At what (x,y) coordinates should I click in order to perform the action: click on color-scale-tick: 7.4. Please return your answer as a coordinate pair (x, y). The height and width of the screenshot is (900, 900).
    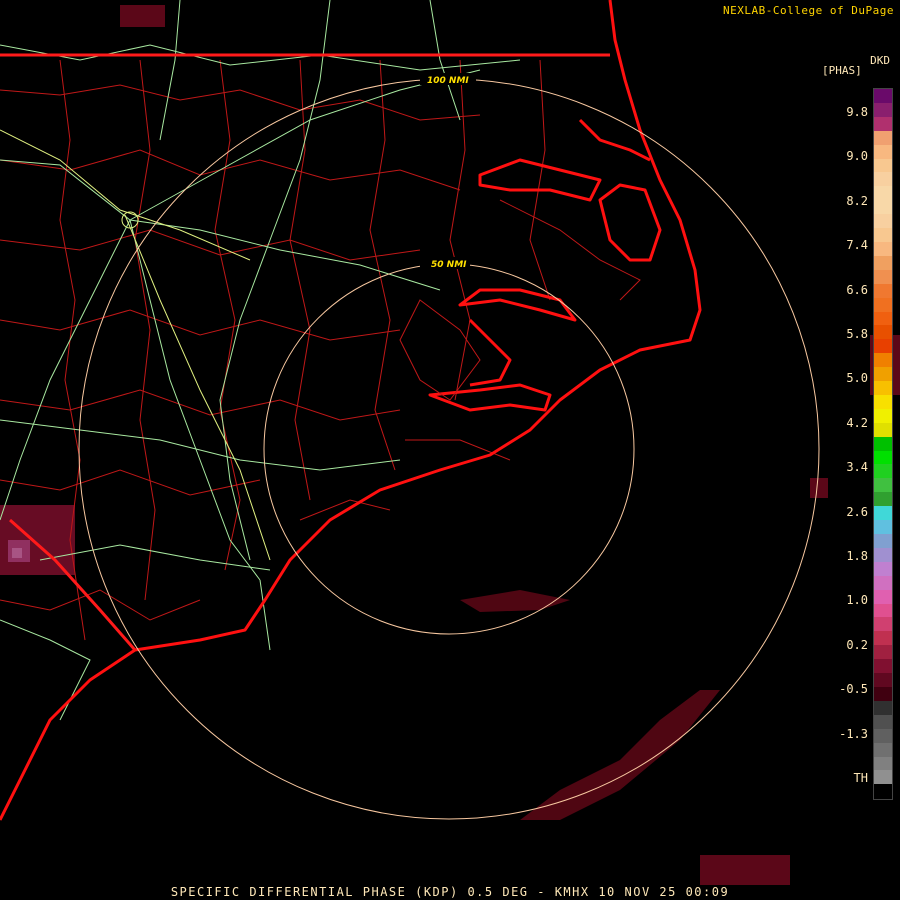
    Looking at the image, I should click on (857, 245).